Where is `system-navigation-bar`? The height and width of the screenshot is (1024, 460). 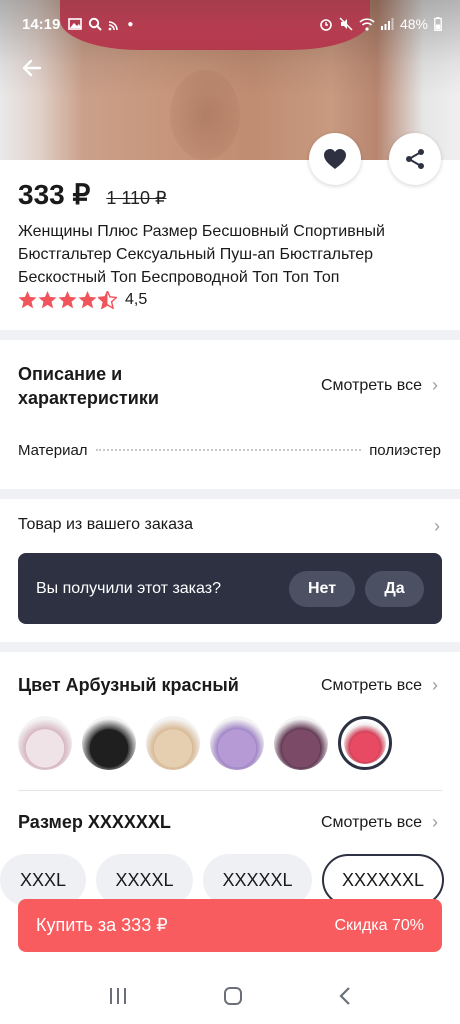 system-navigation-bar is located at coordinates (230, 996).